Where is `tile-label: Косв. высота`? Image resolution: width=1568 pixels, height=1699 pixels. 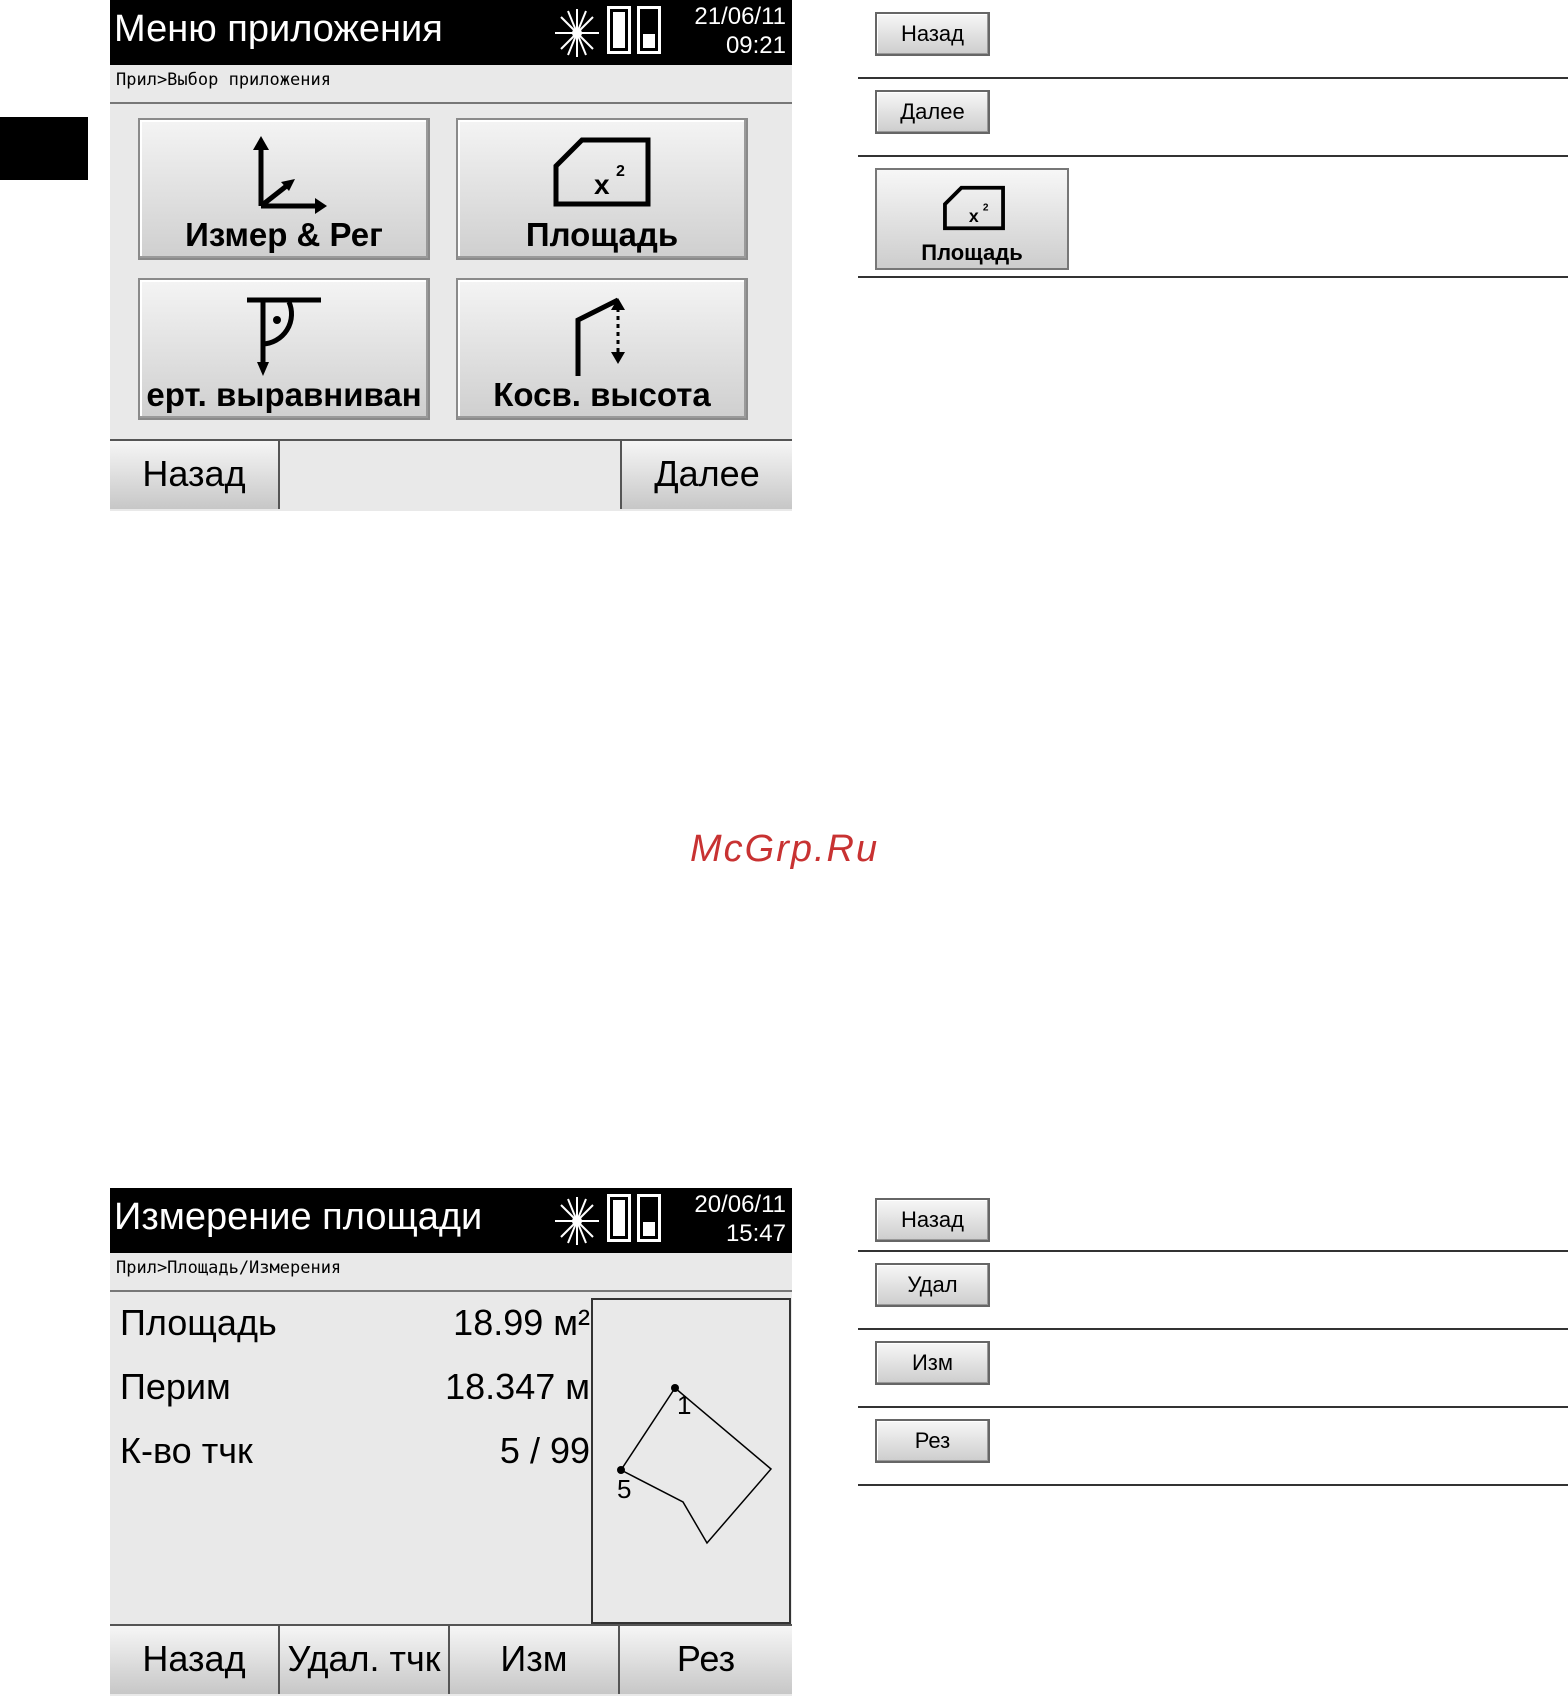 tile-label: Косв. высота is located at coordinates (602, 394).